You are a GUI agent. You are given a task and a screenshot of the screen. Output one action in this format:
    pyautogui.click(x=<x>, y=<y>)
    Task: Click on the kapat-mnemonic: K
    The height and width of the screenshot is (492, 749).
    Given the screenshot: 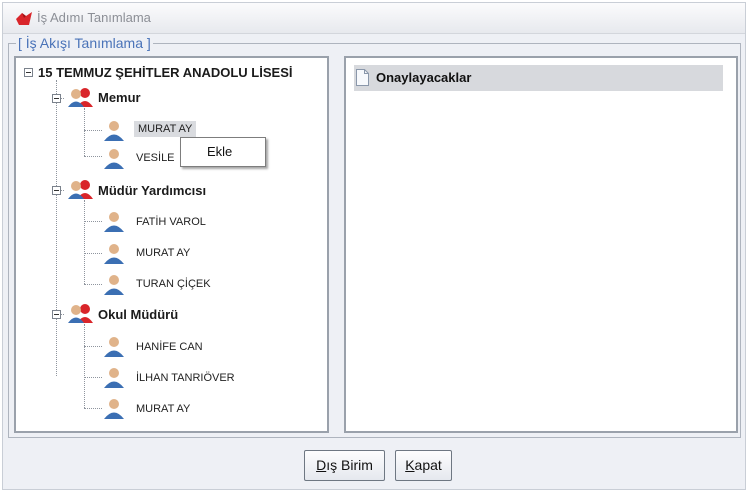 What is the action you would take?
    pyautogui.click(x=410, y=465)
    